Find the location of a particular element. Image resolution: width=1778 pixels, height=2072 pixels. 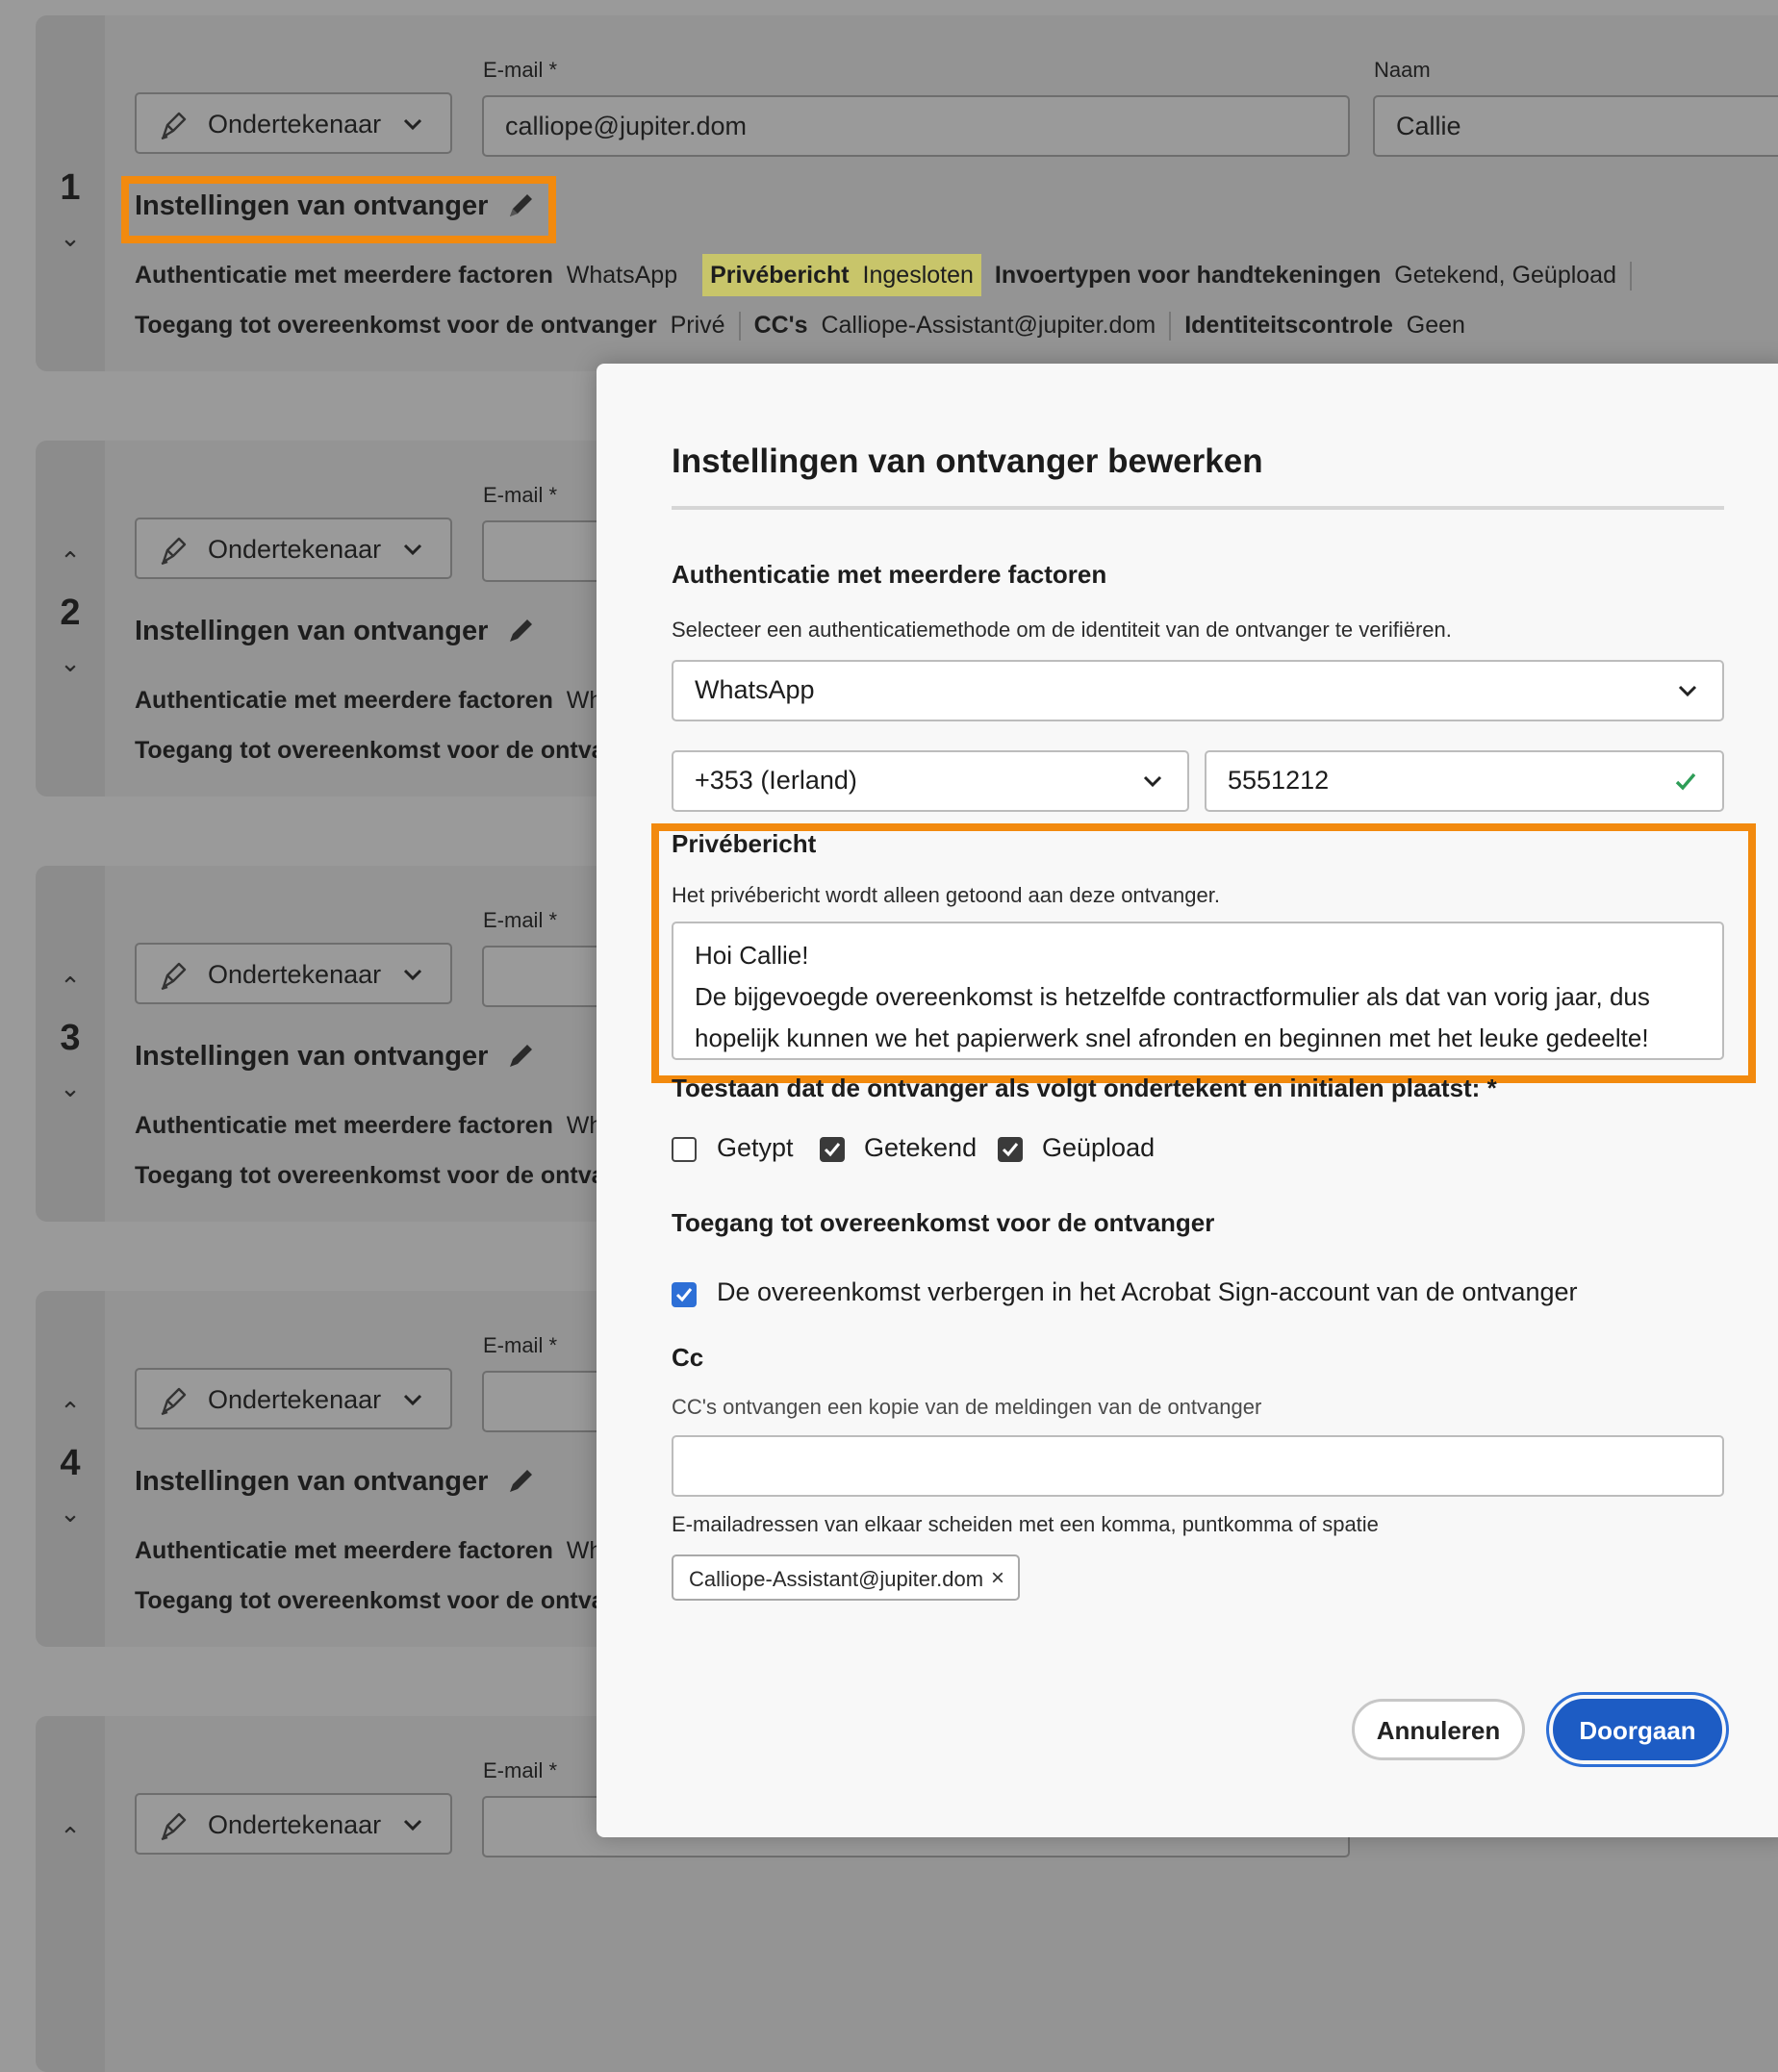

recipient-number: 1 is located at coordinates (70, 187).